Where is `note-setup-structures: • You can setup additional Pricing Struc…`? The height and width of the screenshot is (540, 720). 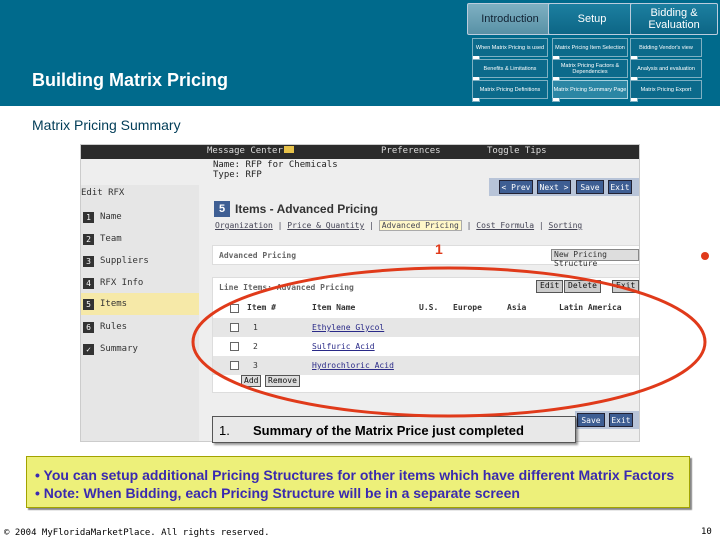
note-setup-structures: • You can setup additional Pricing Struc… is located at coordinates (355, 475).